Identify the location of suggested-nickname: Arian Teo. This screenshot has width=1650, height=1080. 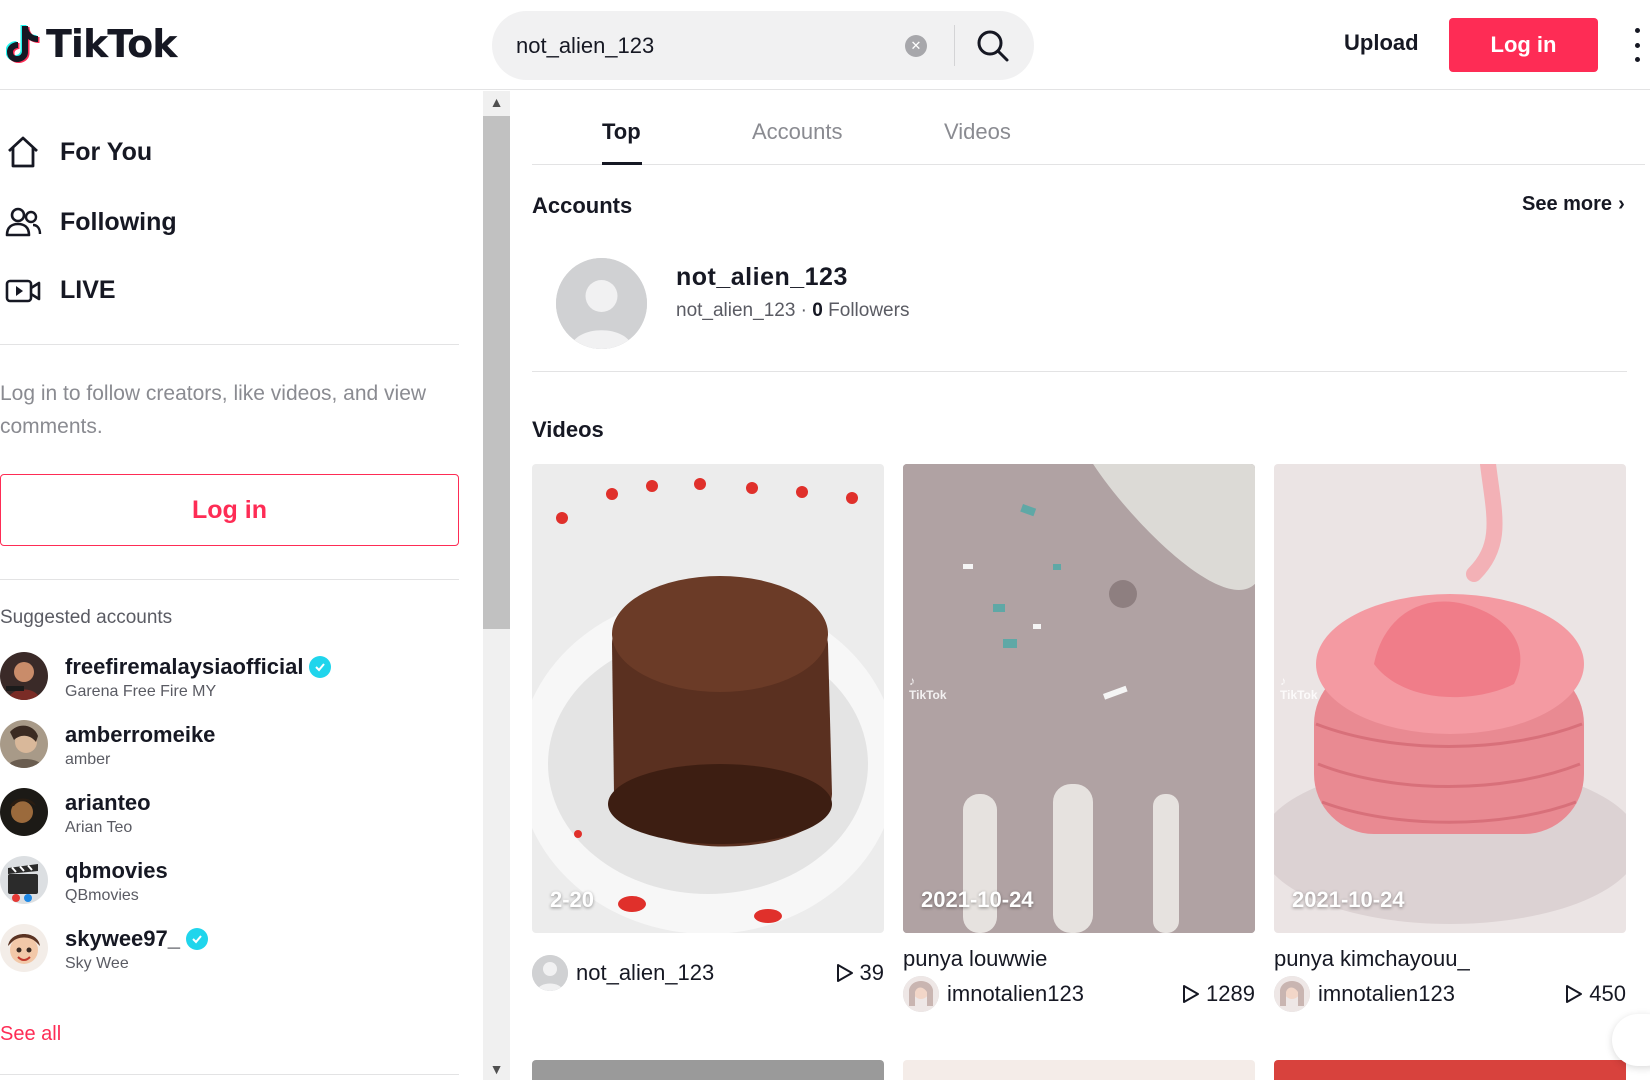
(99, 827).